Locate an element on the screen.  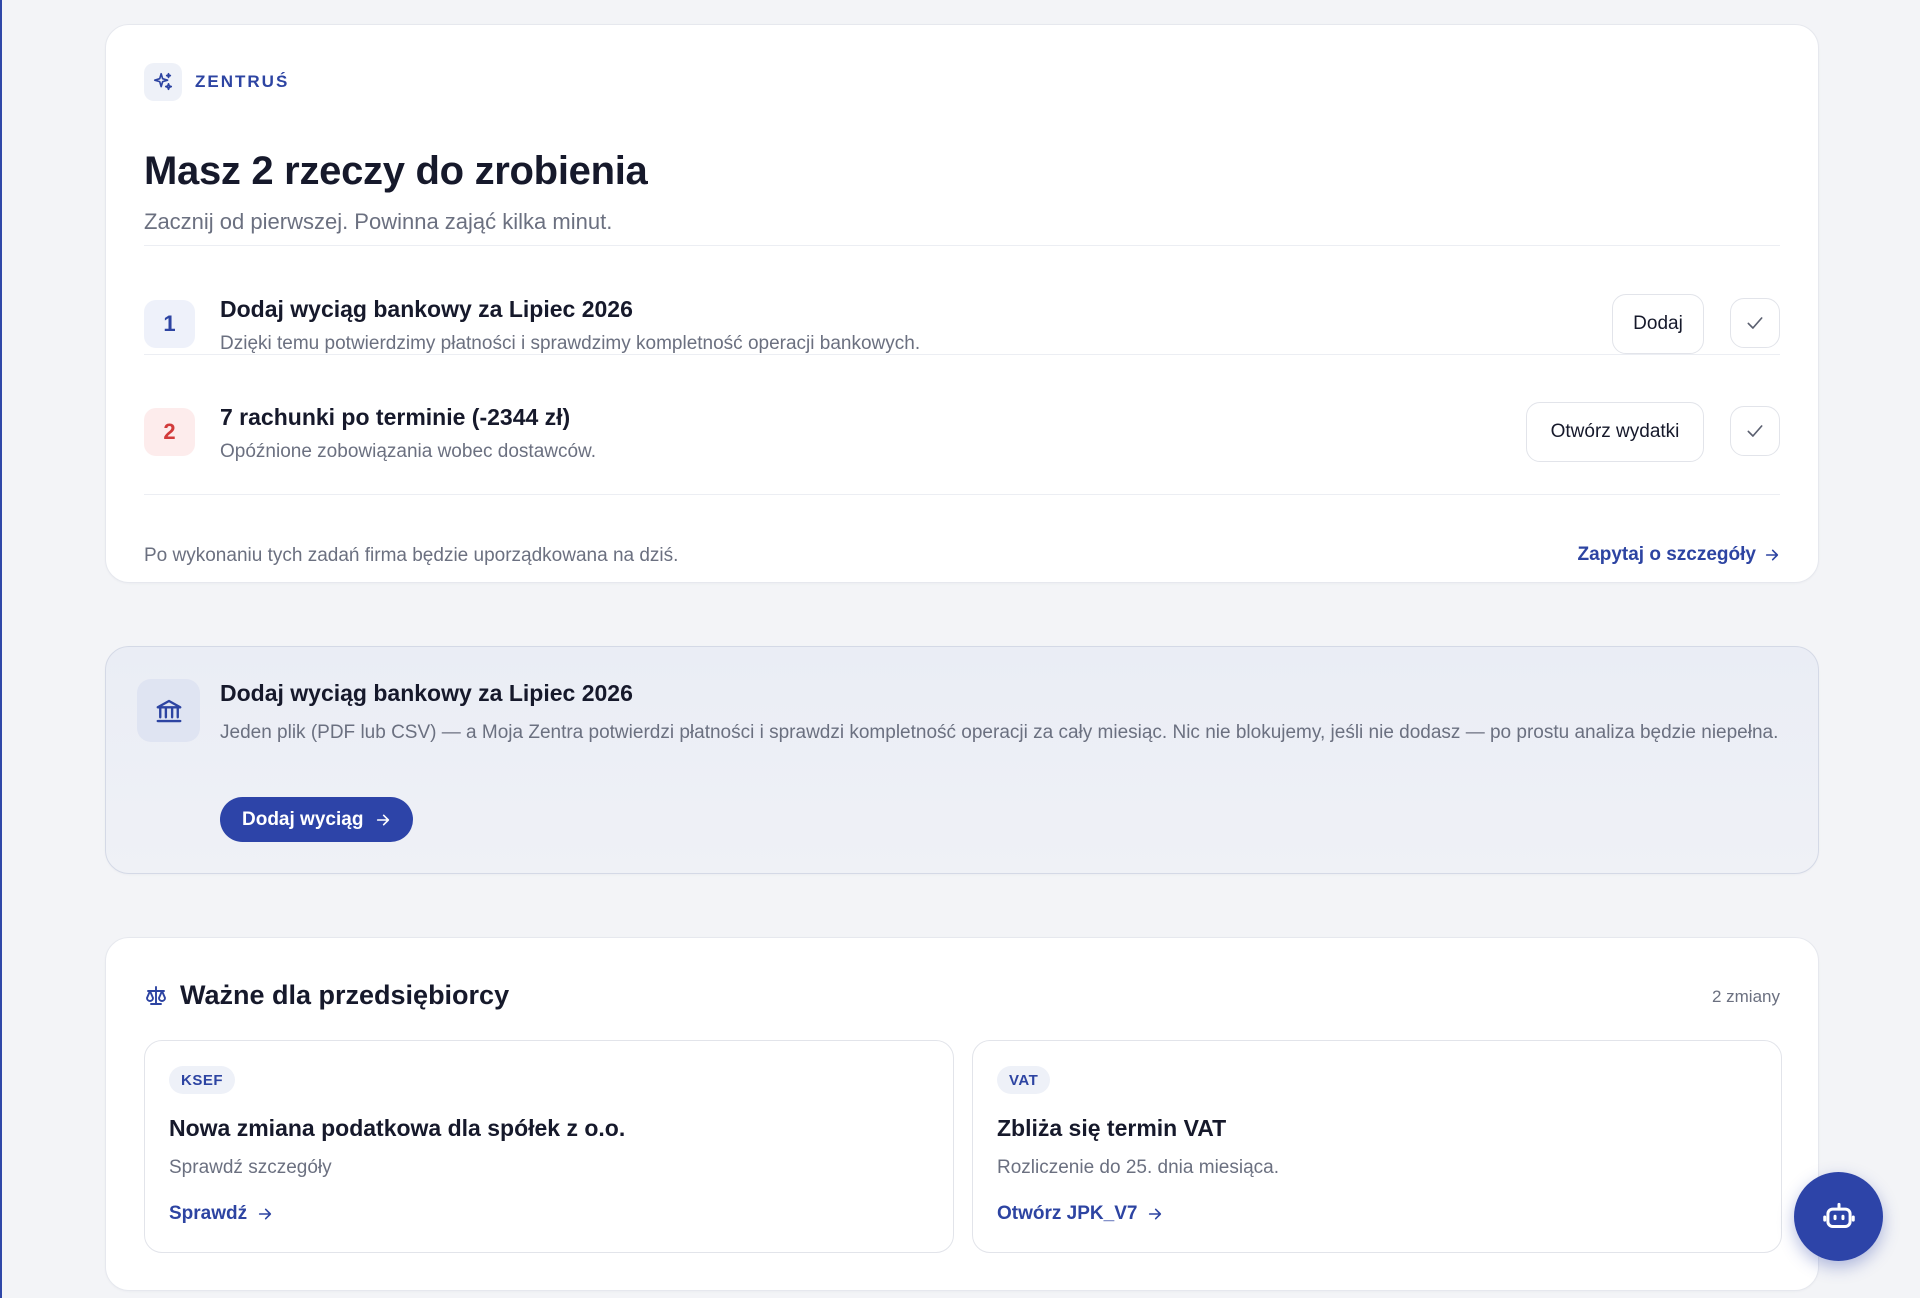
add-statement-button: Dodaj is located at coordinates (1658, 324).